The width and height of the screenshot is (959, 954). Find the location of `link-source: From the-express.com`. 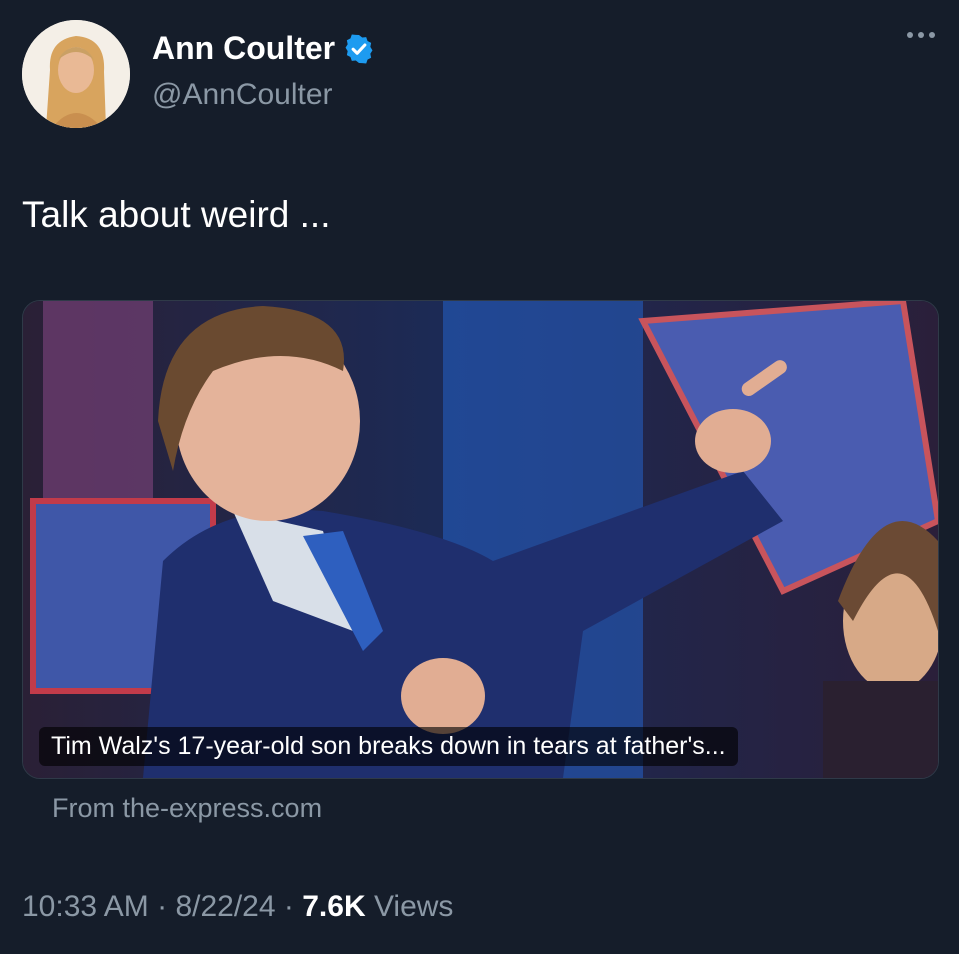

link-source: From the-express.com is located at coordinates (187, 808).